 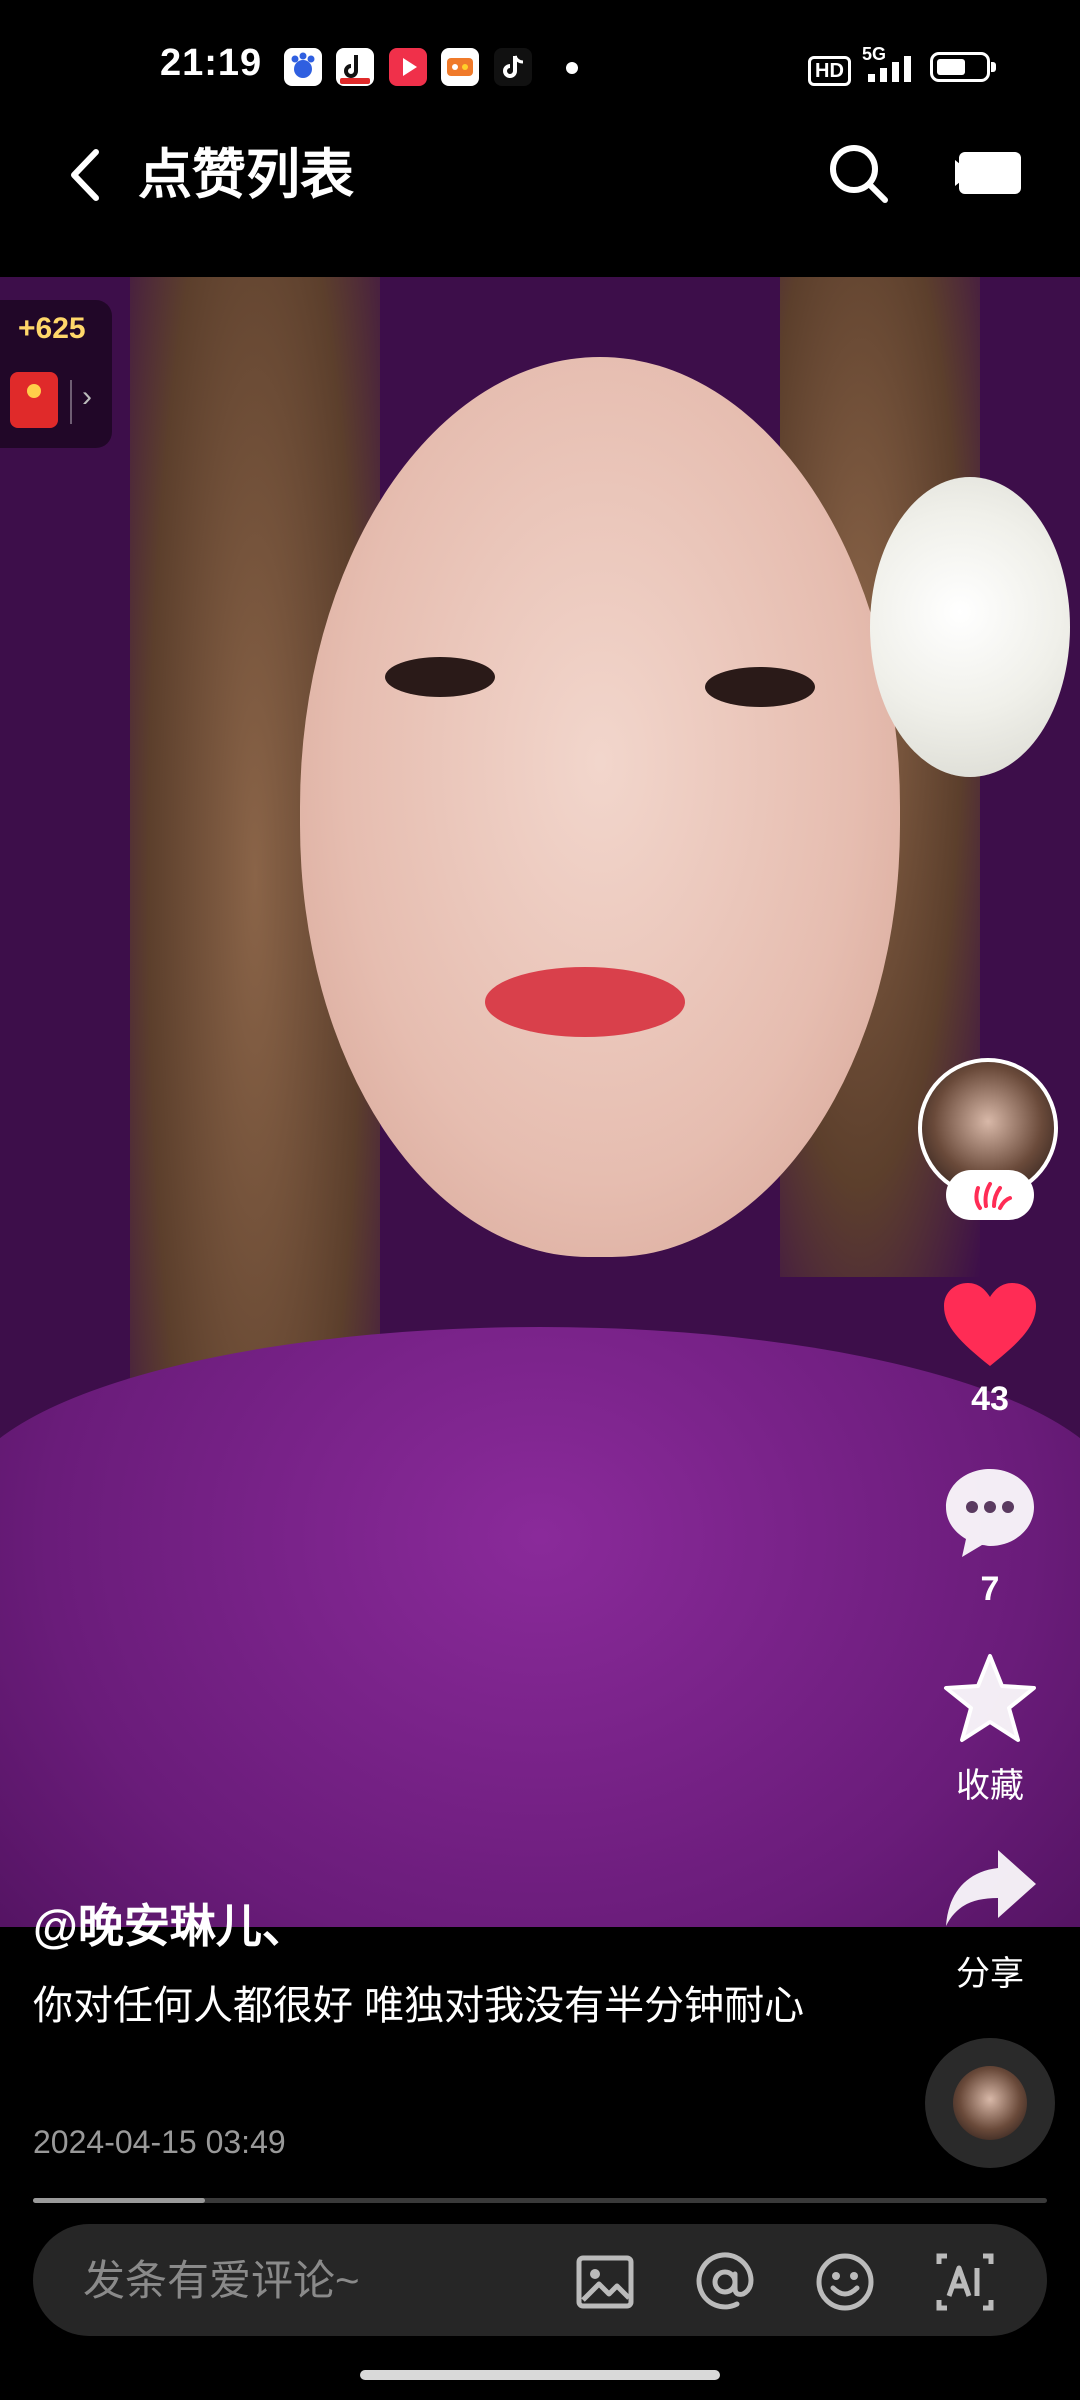 I want to click on image-button, so click(x=605, y=2282).